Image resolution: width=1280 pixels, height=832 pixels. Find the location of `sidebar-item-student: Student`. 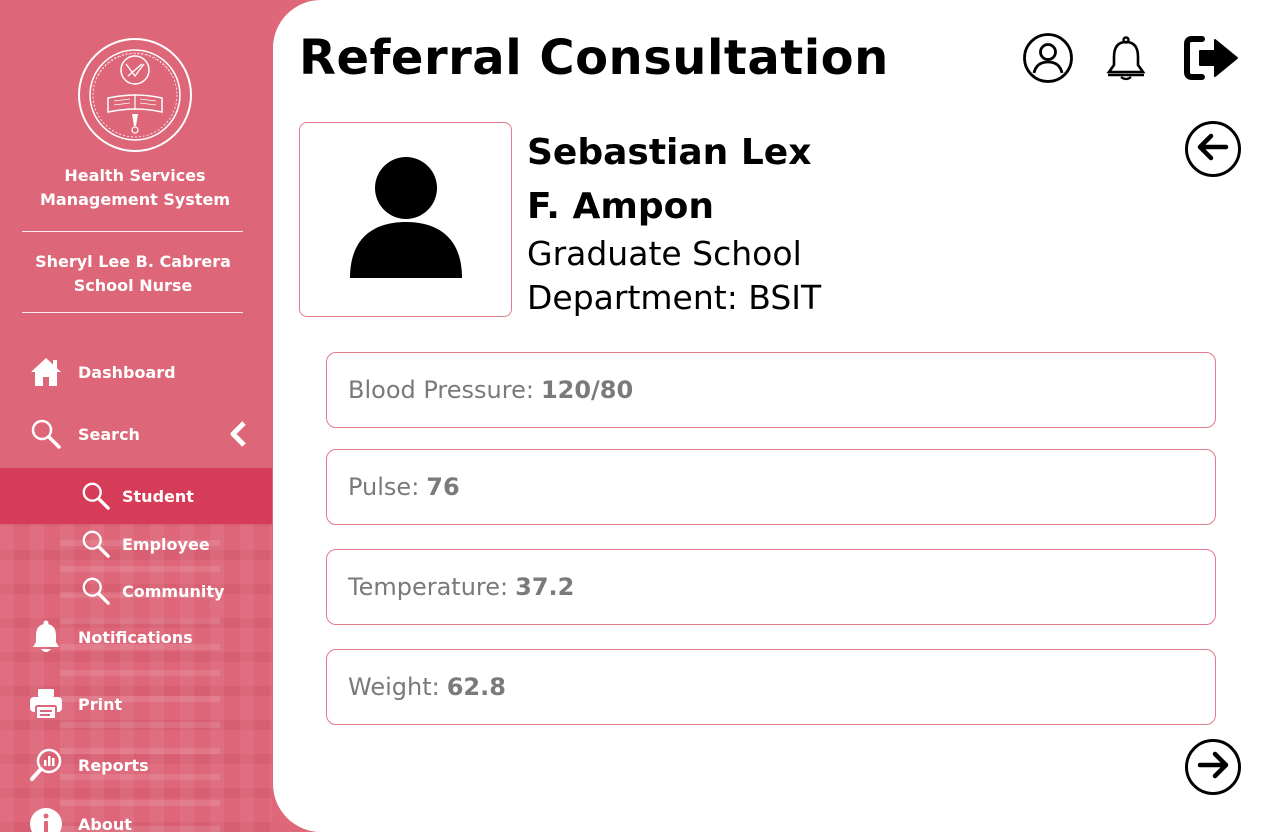

sidebar-item-student: Student is located at coordinates (136, 496).